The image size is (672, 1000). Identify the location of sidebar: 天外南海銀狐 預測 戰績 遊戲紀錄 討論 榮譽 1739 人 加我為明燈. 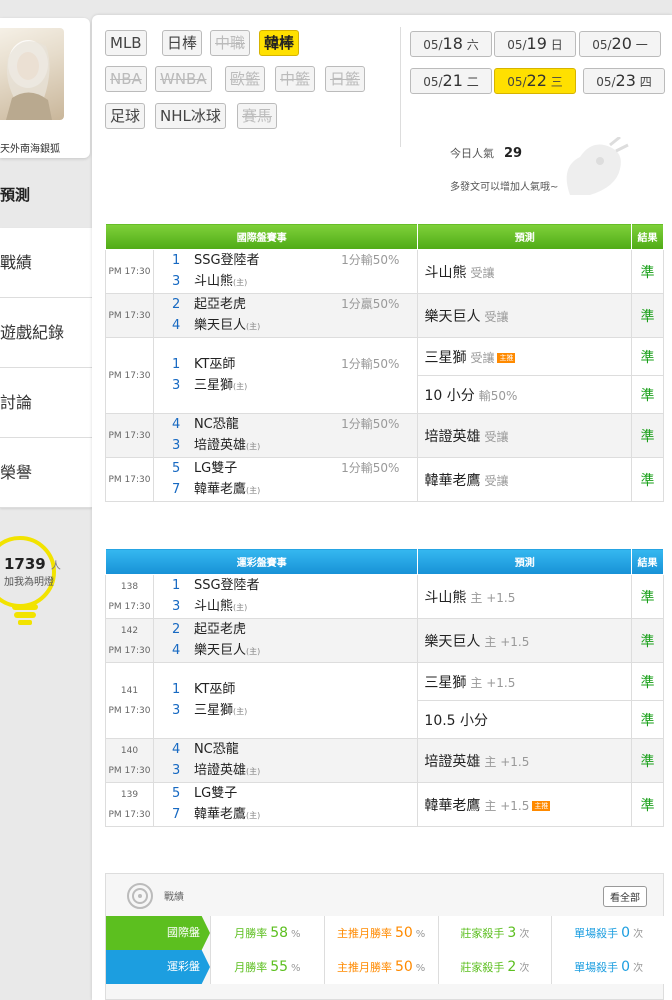
(46, 500).